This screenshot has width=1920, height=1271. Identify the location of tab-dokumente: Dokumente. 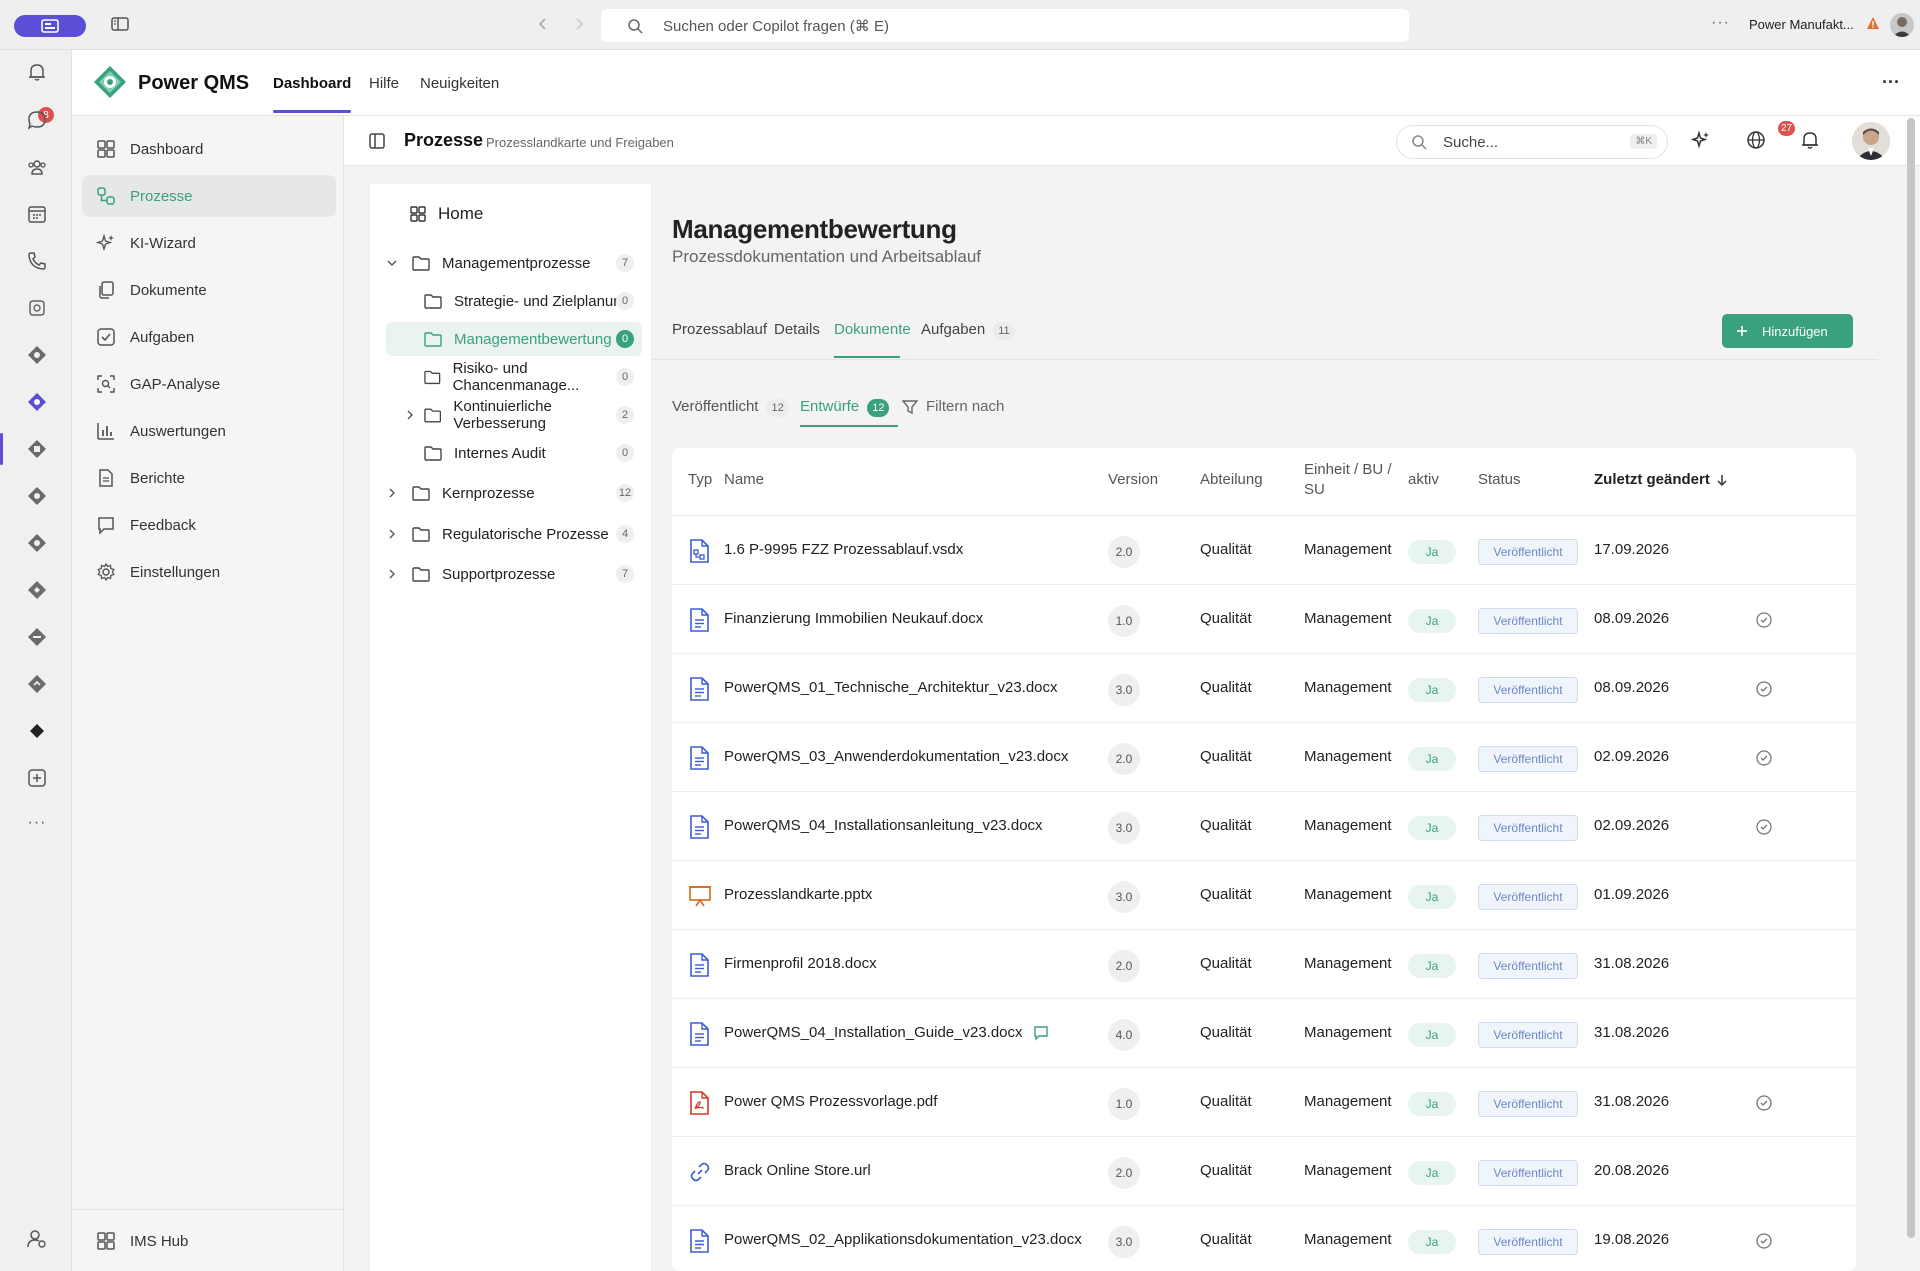
(872, 329).